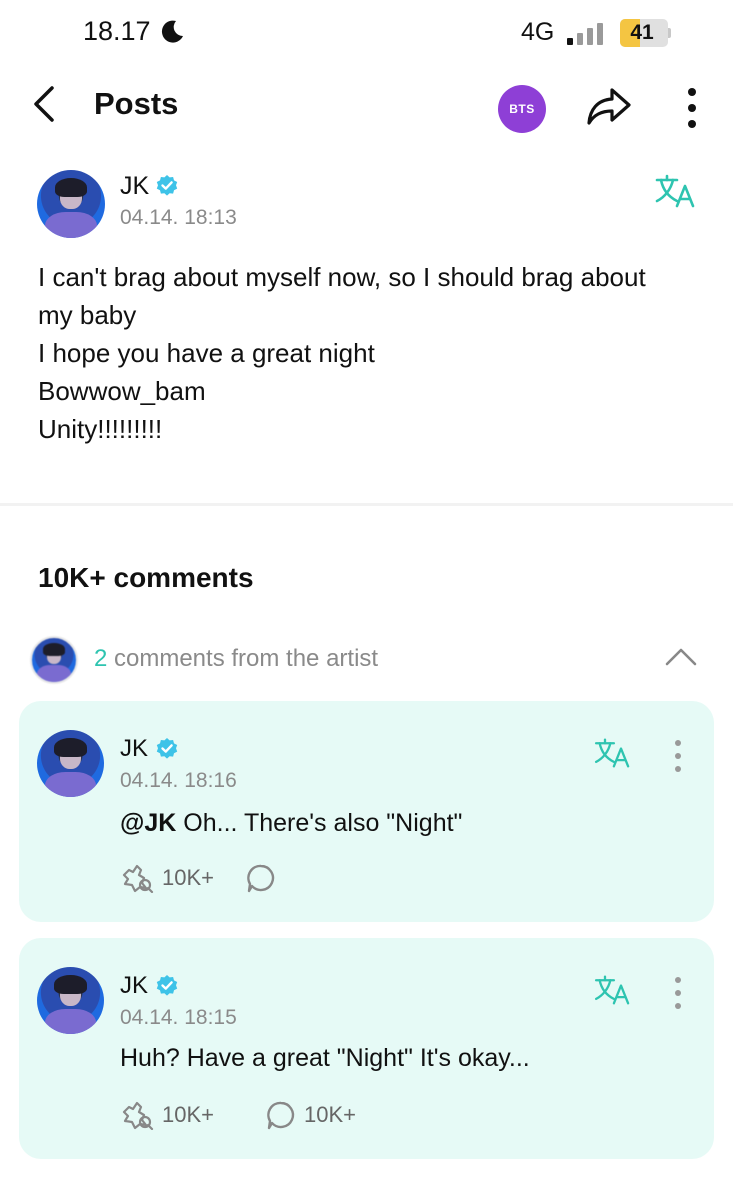 Image resolution: width=733 pixels, height=1200 pixels. I want to click on chevron-up-icon, so click(681, 656).